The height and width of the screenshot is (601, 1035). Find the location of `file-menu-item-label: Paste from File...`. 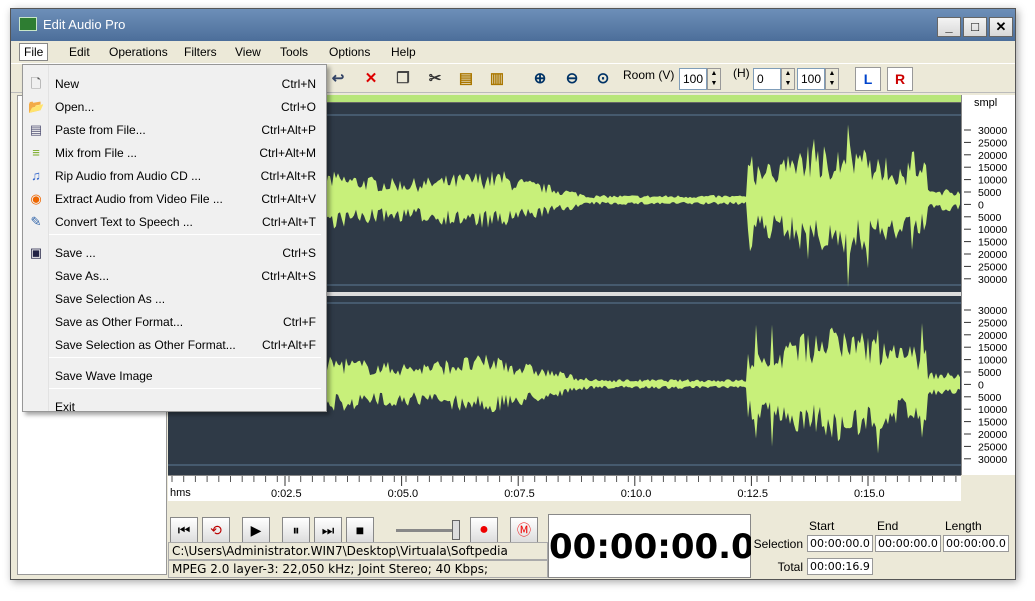

file-menu-item-label: Paste from File... is located at coordinates (100, 130).